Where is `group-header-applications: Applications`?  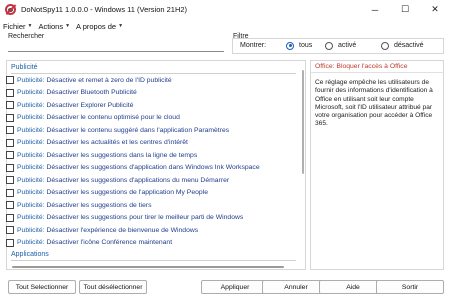
group-header-applications: Applications is located at coordinates (30, 254).